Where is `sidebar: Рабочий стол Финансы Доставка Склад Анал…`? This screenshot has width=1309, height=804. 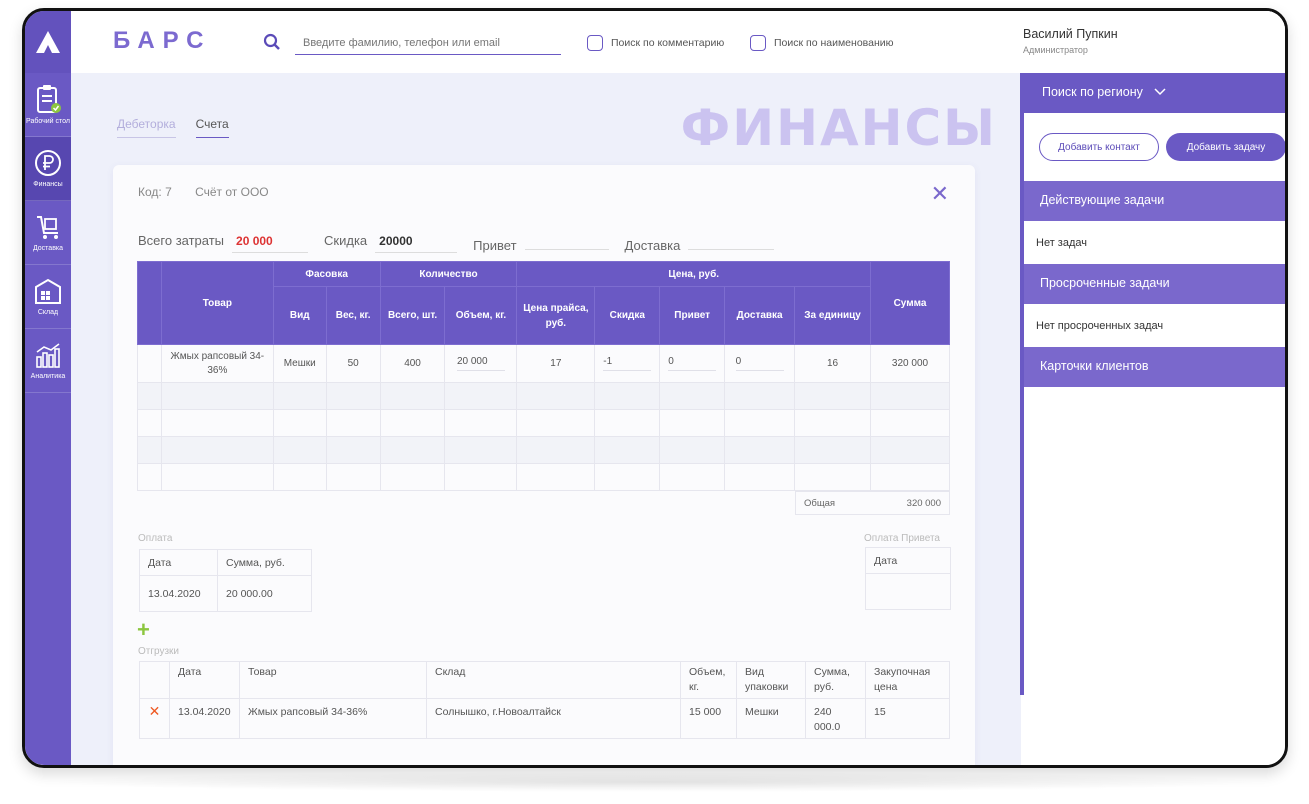
sidebar: Рабочий стол Финансы Доставка Склад Анал… is located at coordinates (48, 388).